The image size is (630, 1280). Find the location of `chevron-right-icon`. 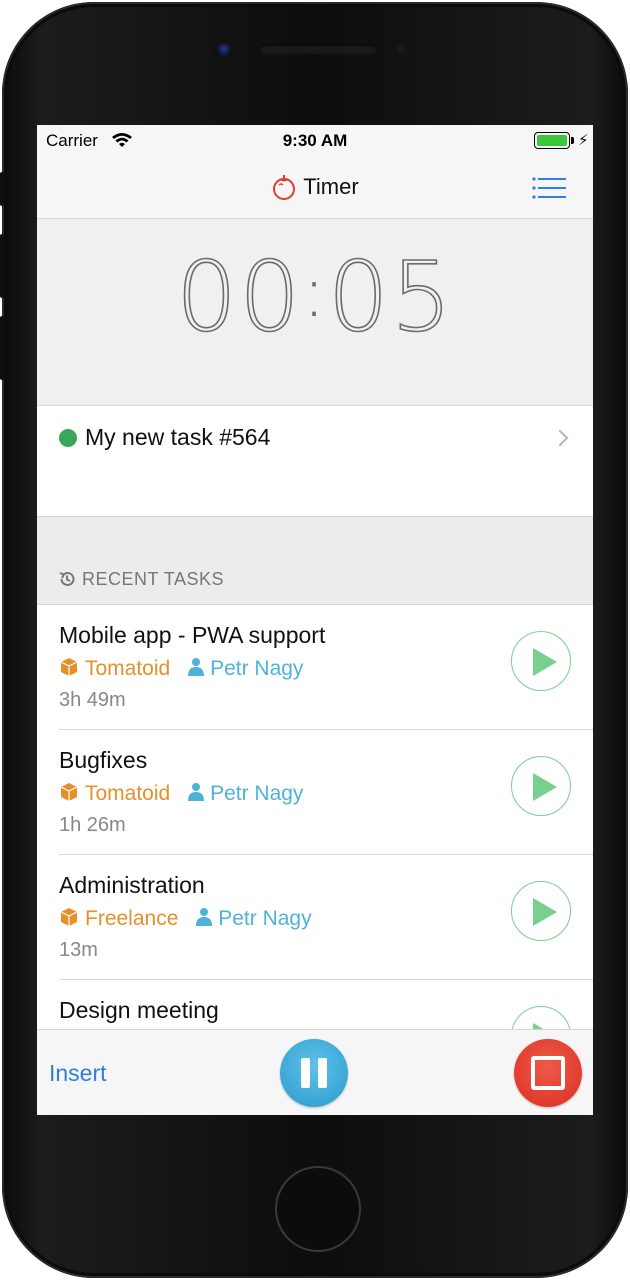

chevron-right-icon is located at coordinates (563, 438).